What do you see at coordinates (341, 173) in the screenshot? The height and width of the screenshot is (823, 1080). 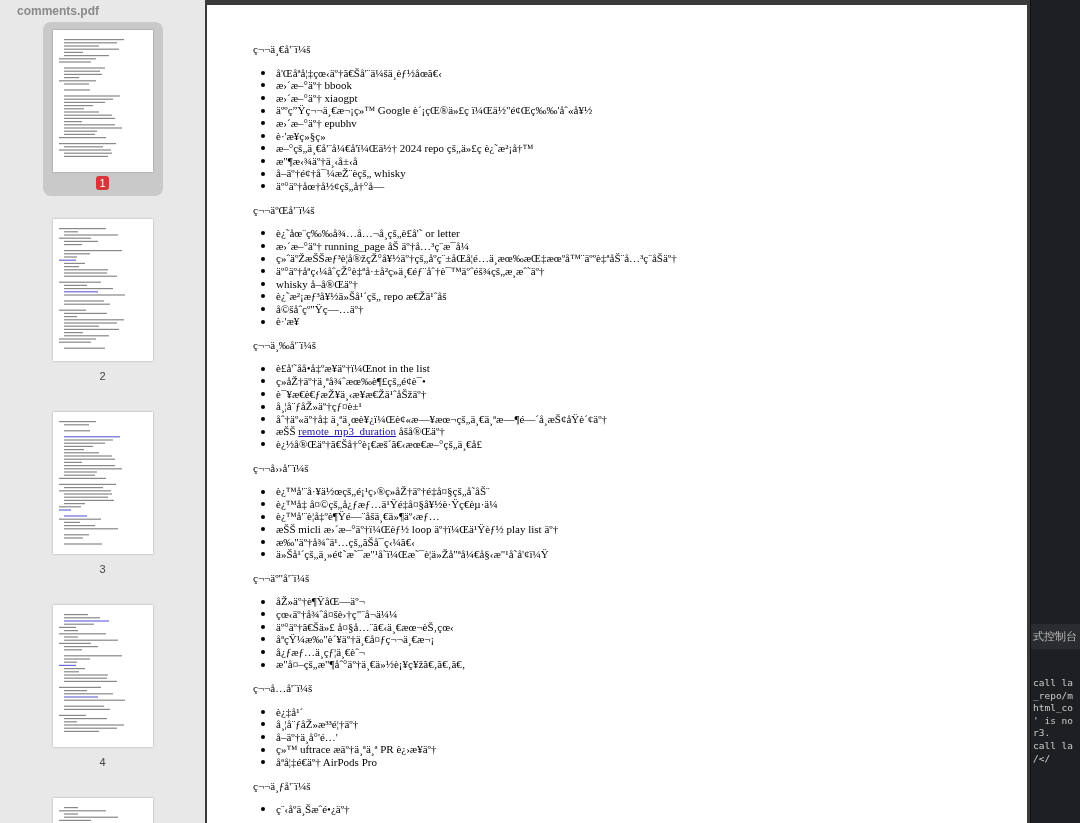 I see `list-item: å–äº†é¢†å¯¼æŽ¨èçš„ whisky` at bounding box center [341, 173].